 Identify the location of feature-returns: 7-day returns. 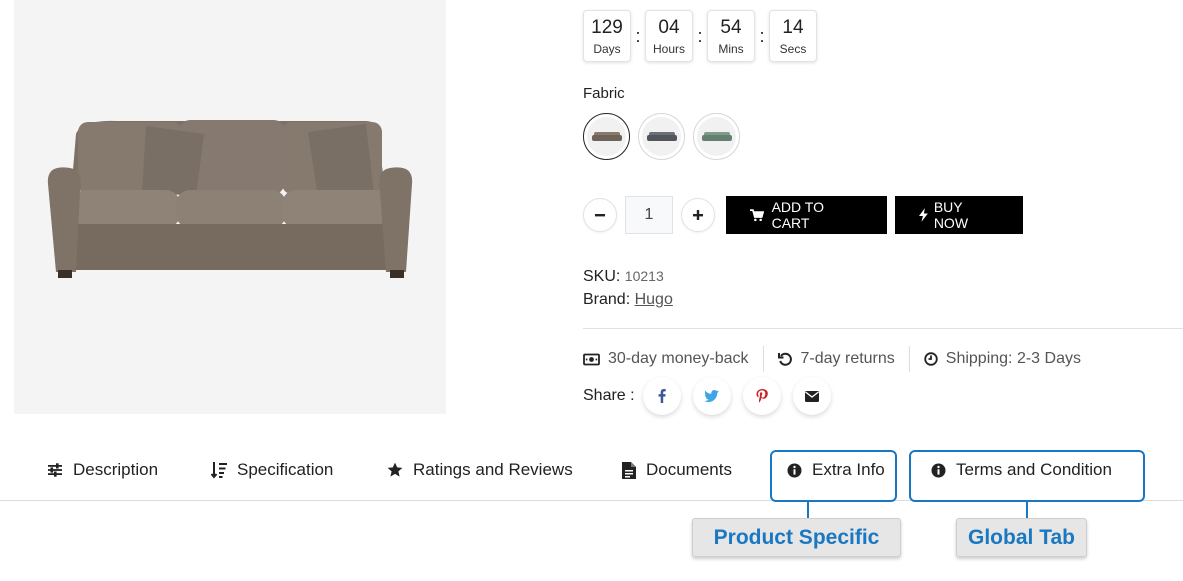
(836, 359).